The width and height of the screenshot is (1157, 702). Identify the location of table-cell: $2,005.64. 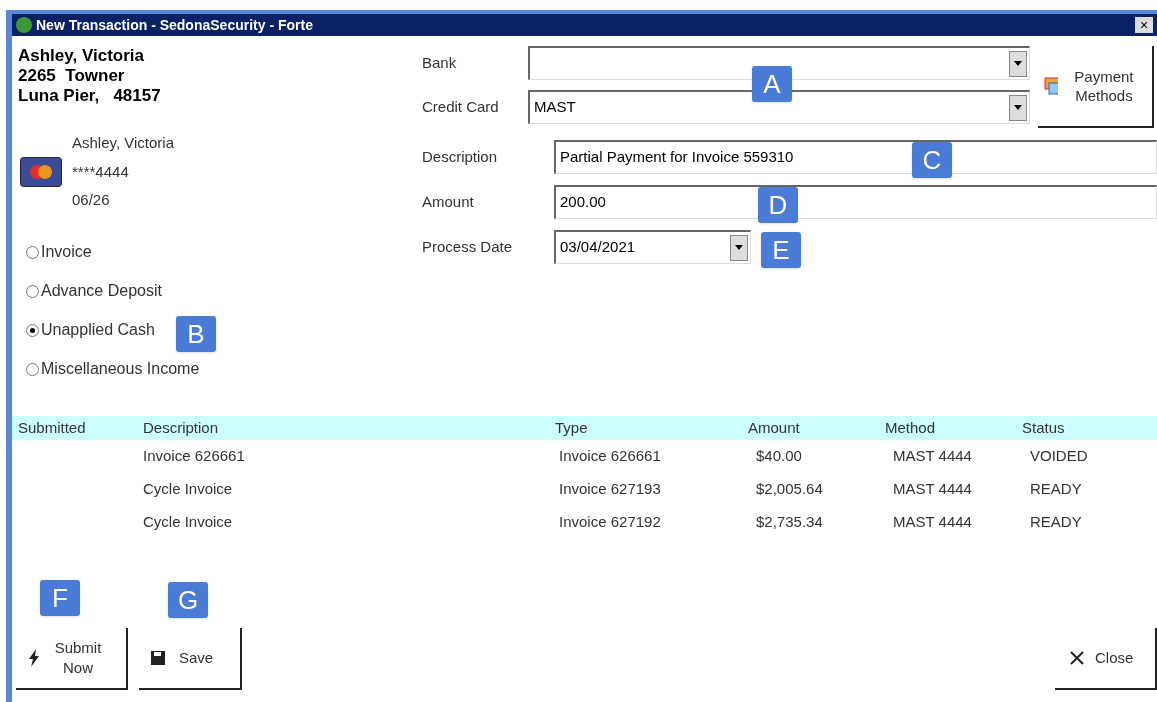
(789, 489).